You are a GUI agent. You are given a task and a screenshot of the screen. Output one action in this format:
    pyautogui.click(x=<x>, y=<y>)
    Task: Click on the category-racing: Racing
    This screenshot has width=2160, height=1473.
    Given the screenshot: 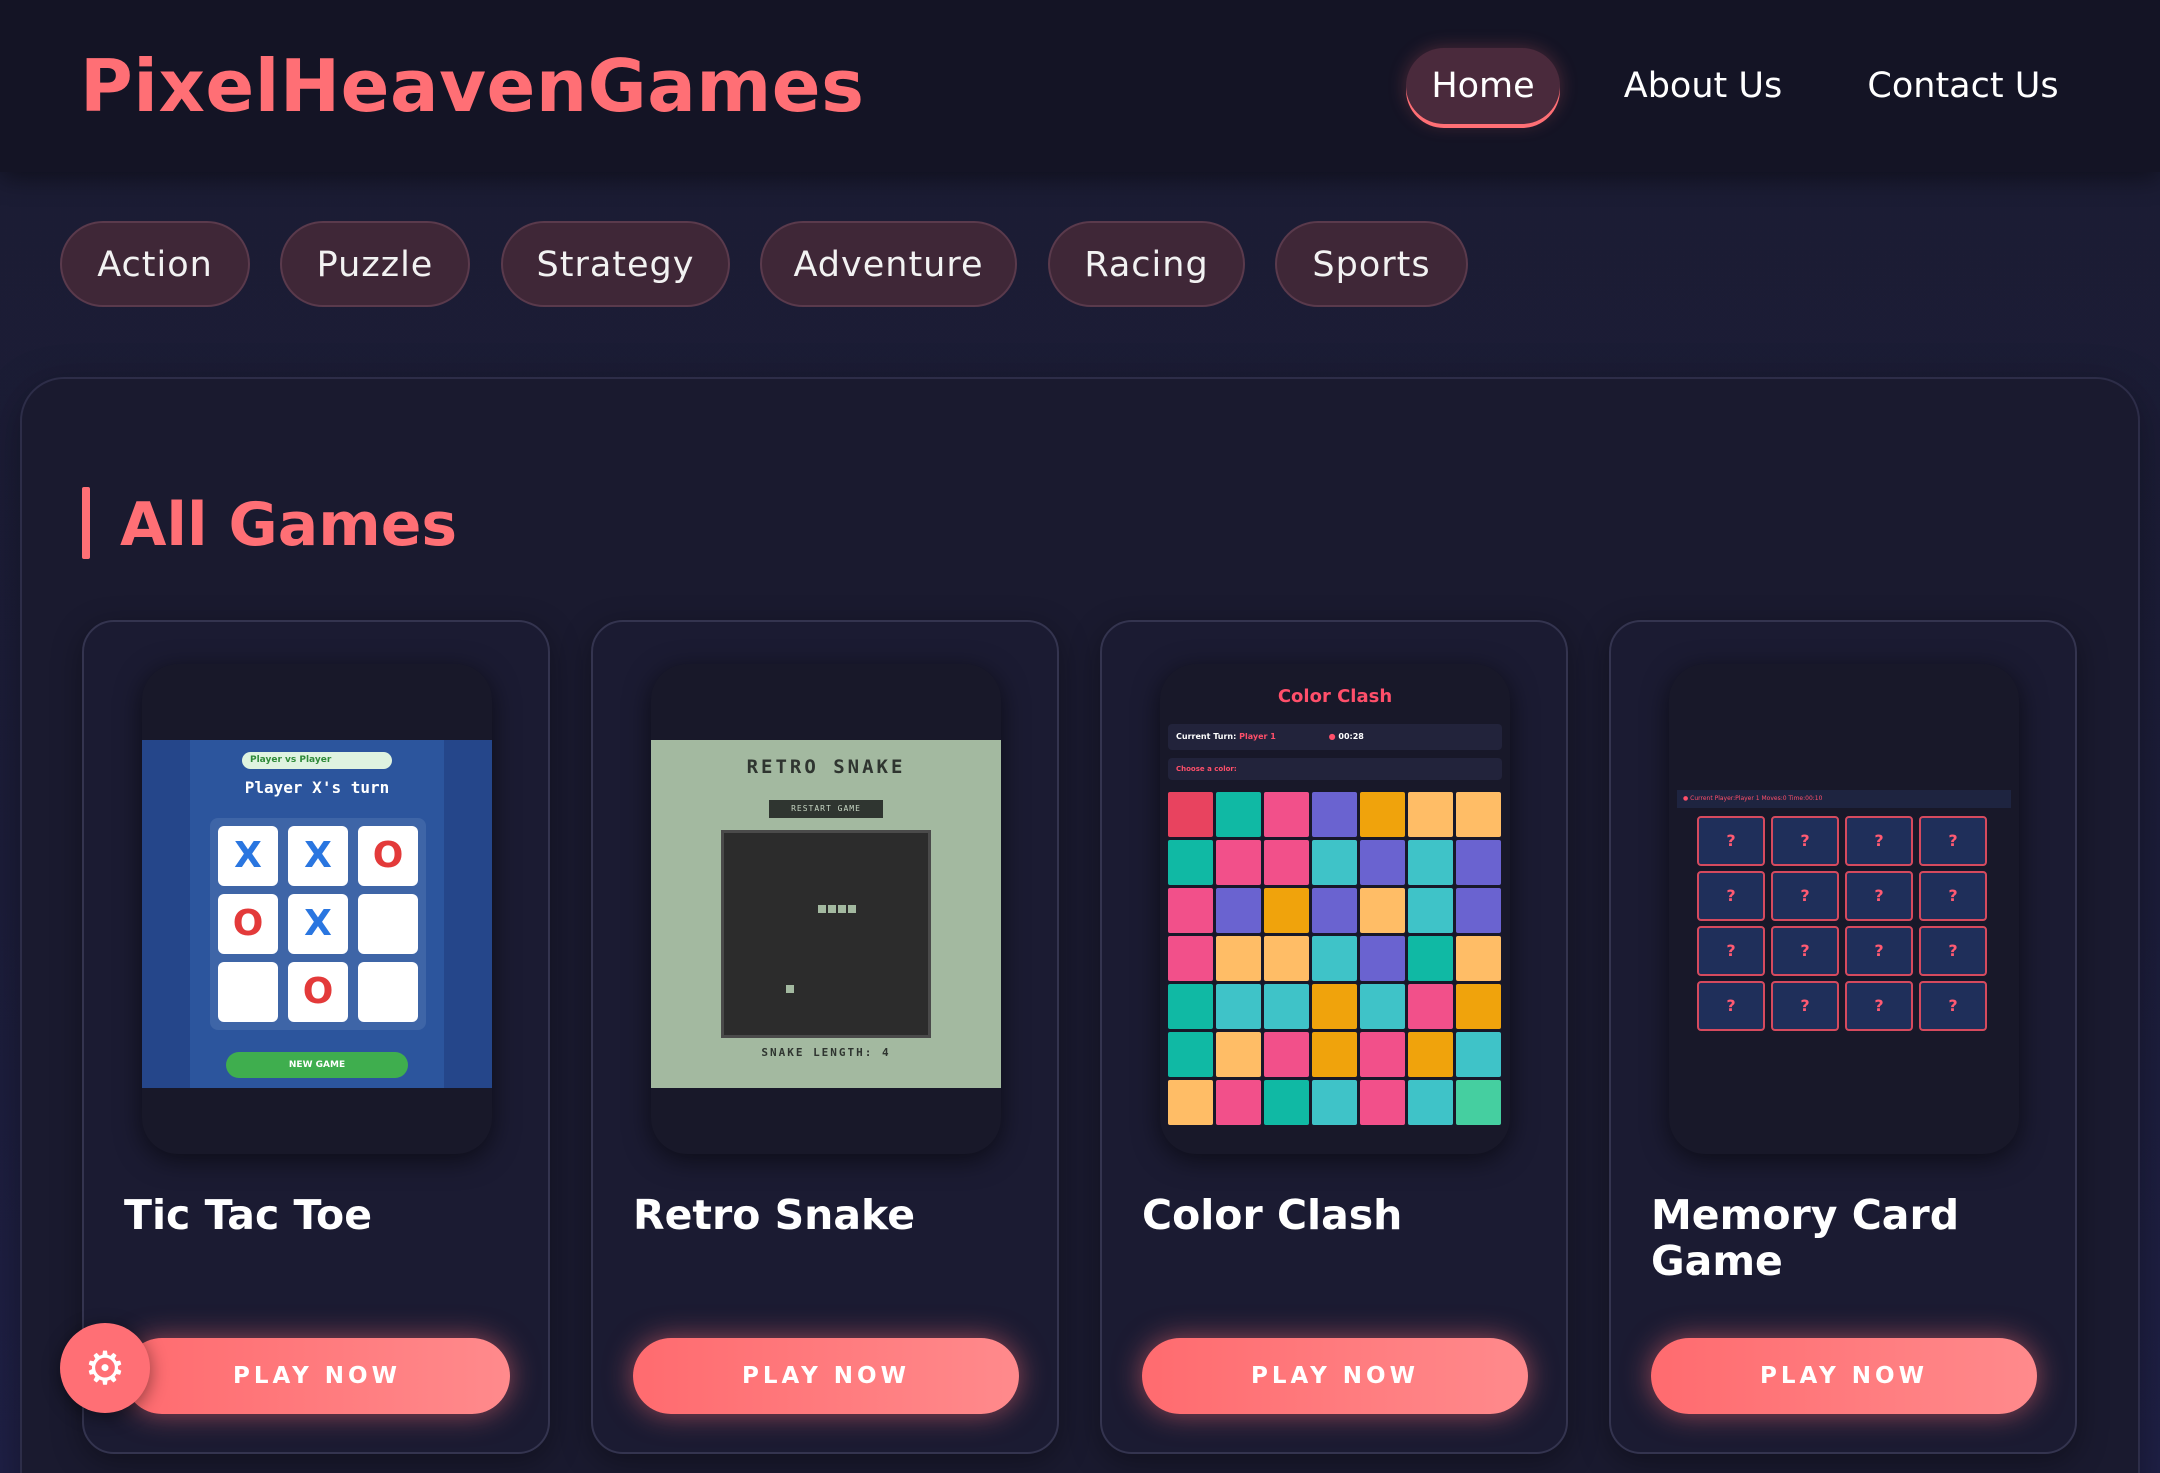 What is the action you would take?
    pyautogui.click(x=1146, y=264)
    